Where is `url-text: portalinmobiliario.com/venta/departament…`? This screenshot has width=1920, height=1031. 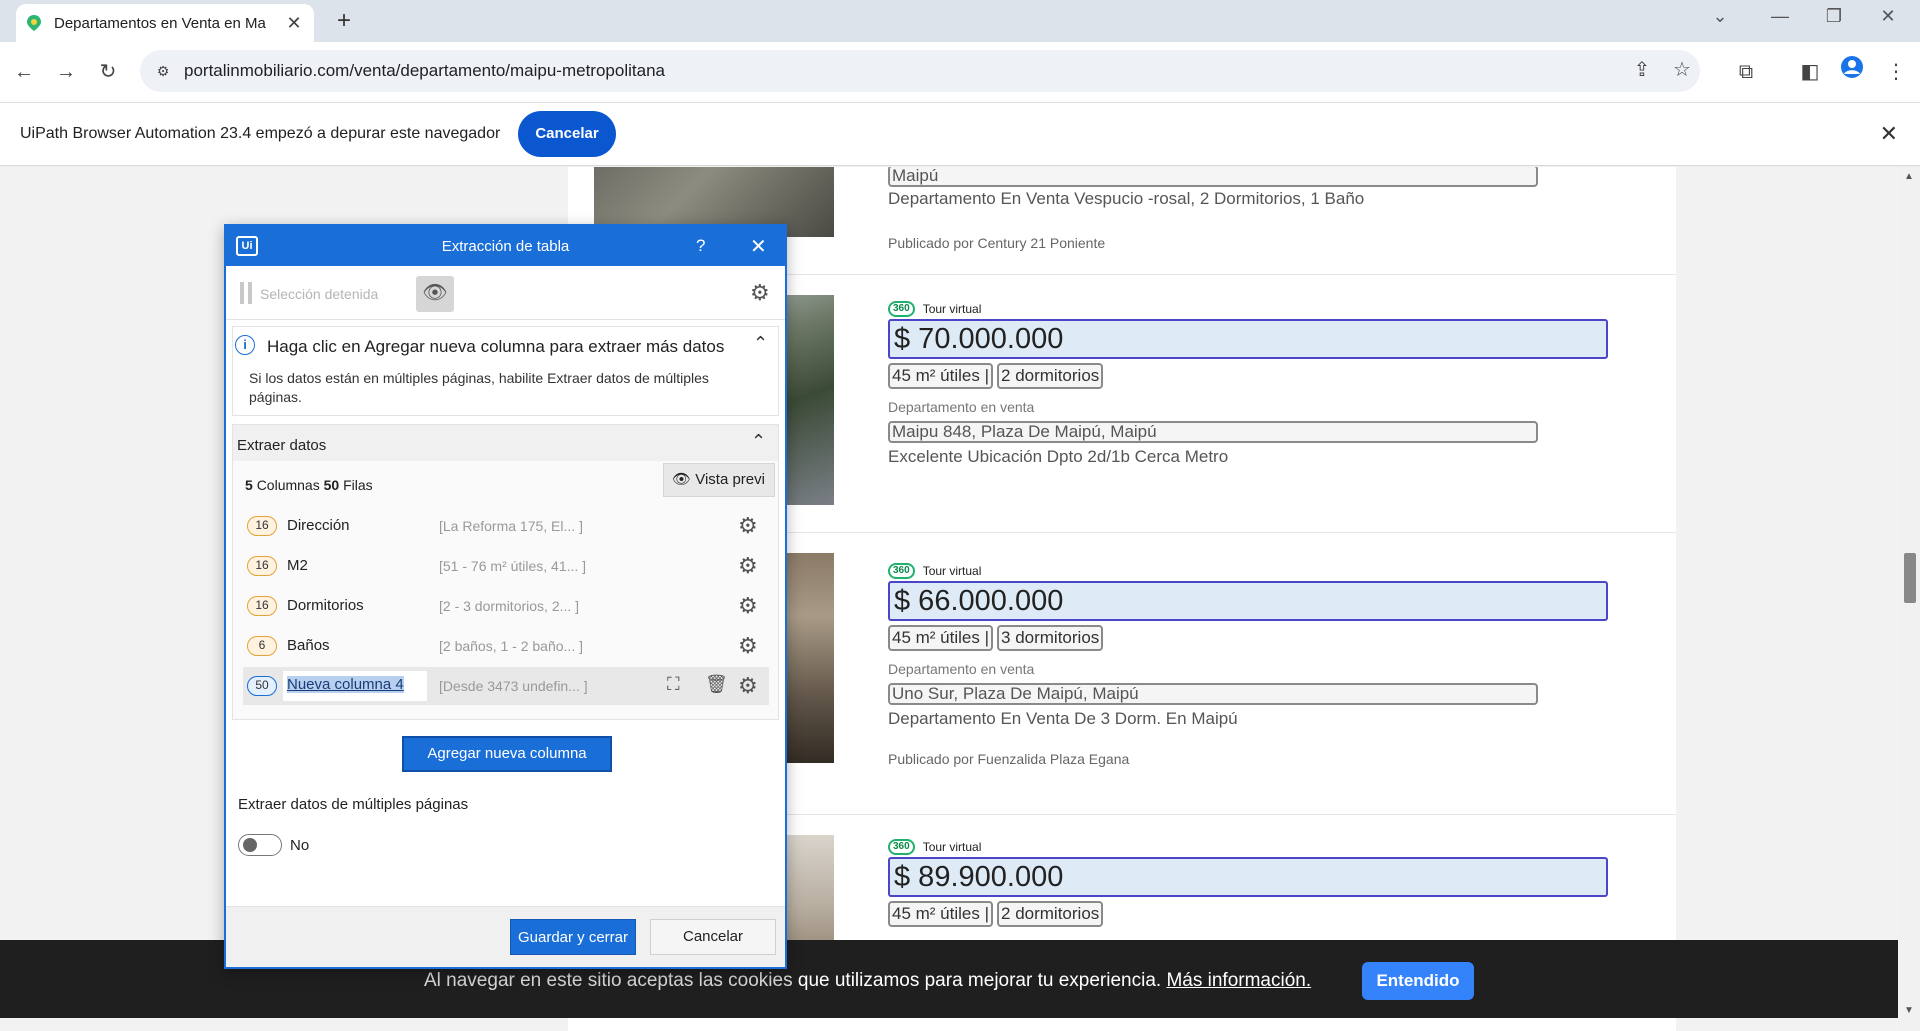
url-text: portalinmobiliario.com/venta/departament… is located at coordinates (424, 71).